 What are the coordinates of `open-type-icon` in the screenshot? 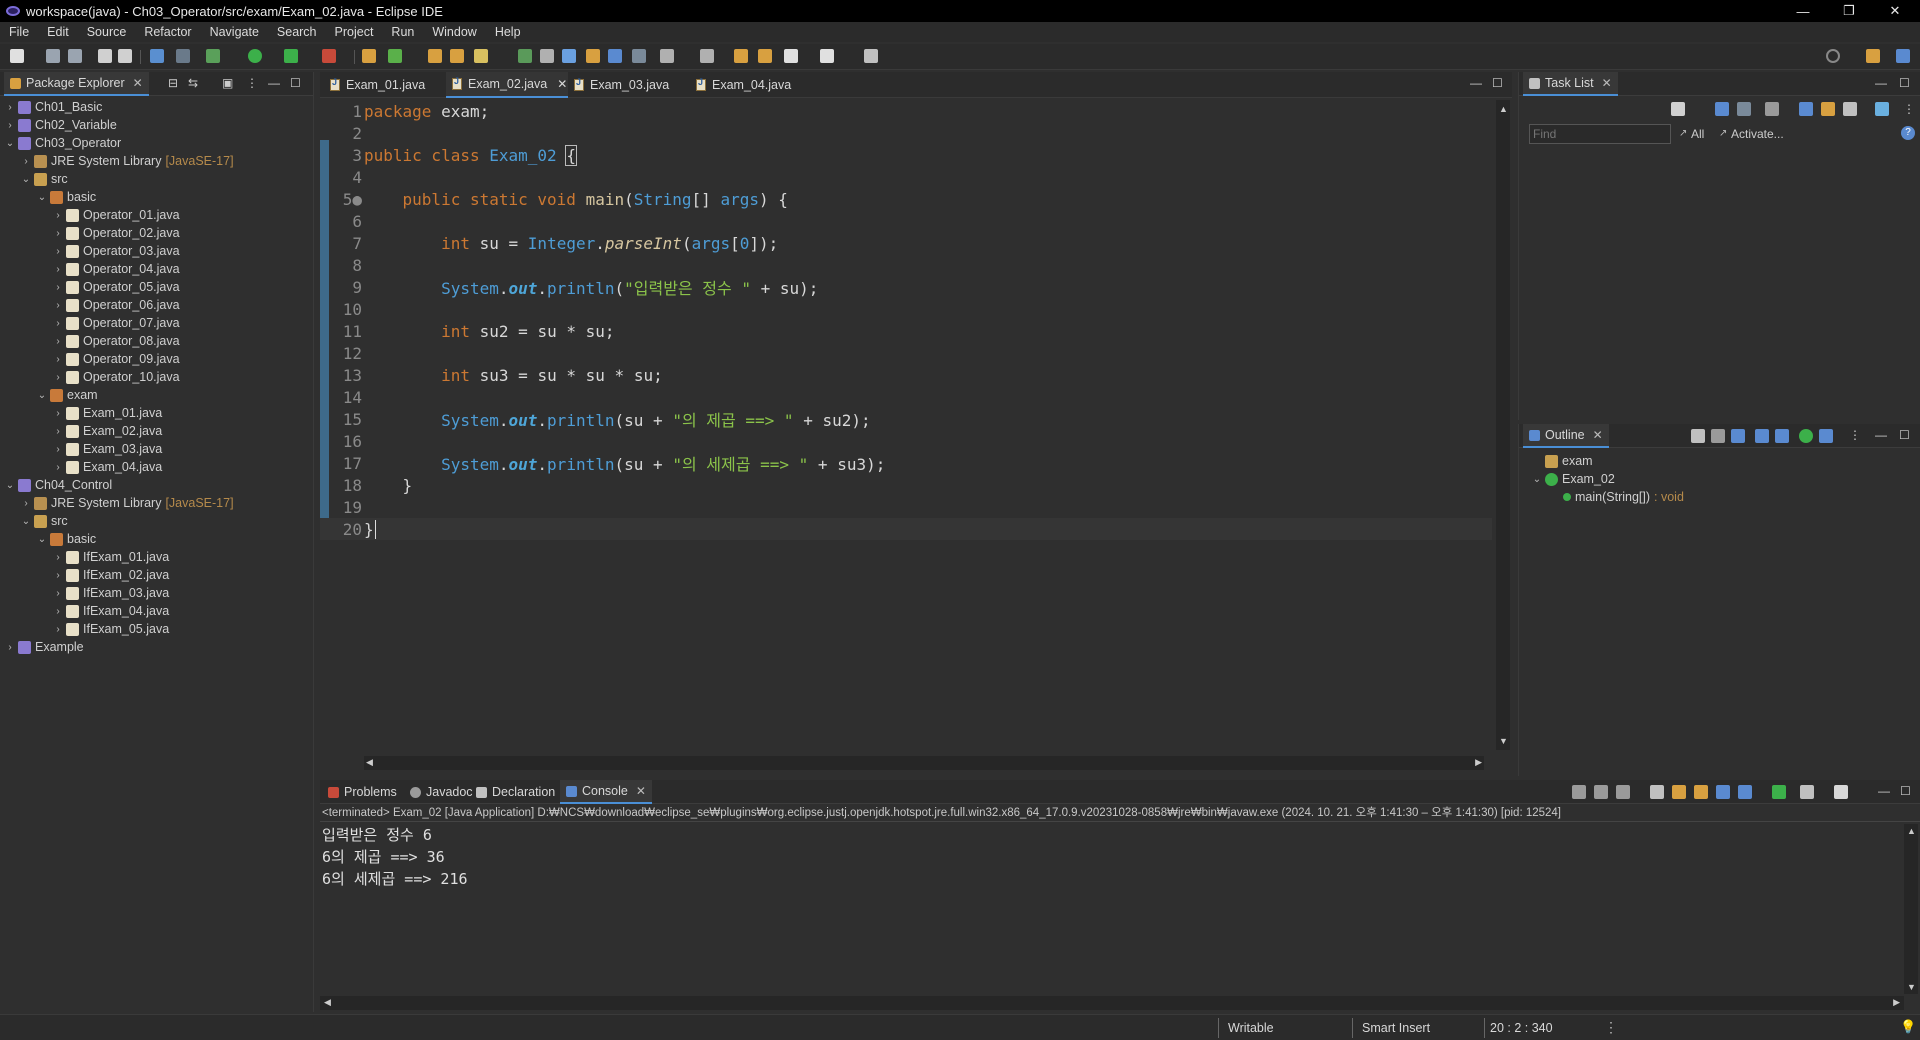 It's located at (435, 56).